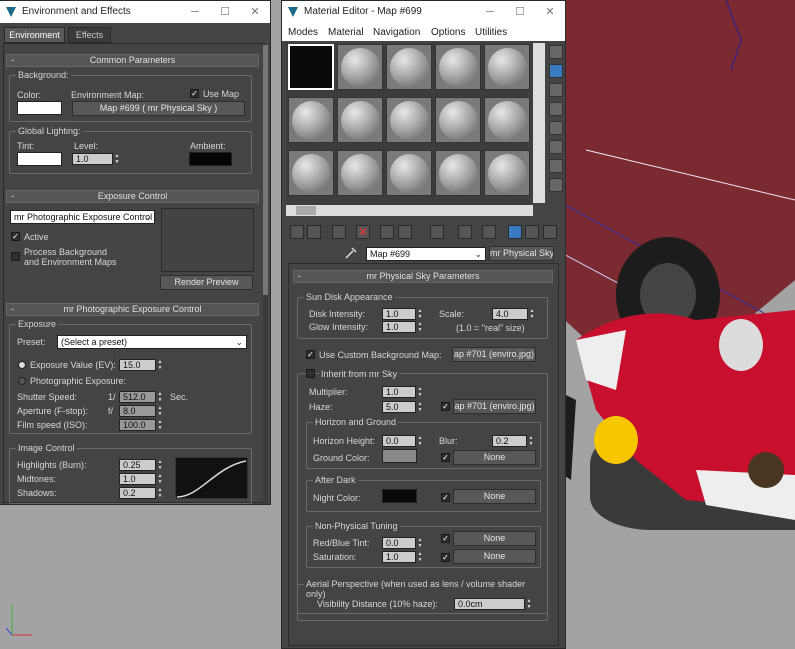 The width and height of the screenshot is (795, 649). What do you see at coordinates (140, 479) in the screenshot?
I see `midtones-spinner: 1.0 ▲ ▼` at bounding box center [140, 479].